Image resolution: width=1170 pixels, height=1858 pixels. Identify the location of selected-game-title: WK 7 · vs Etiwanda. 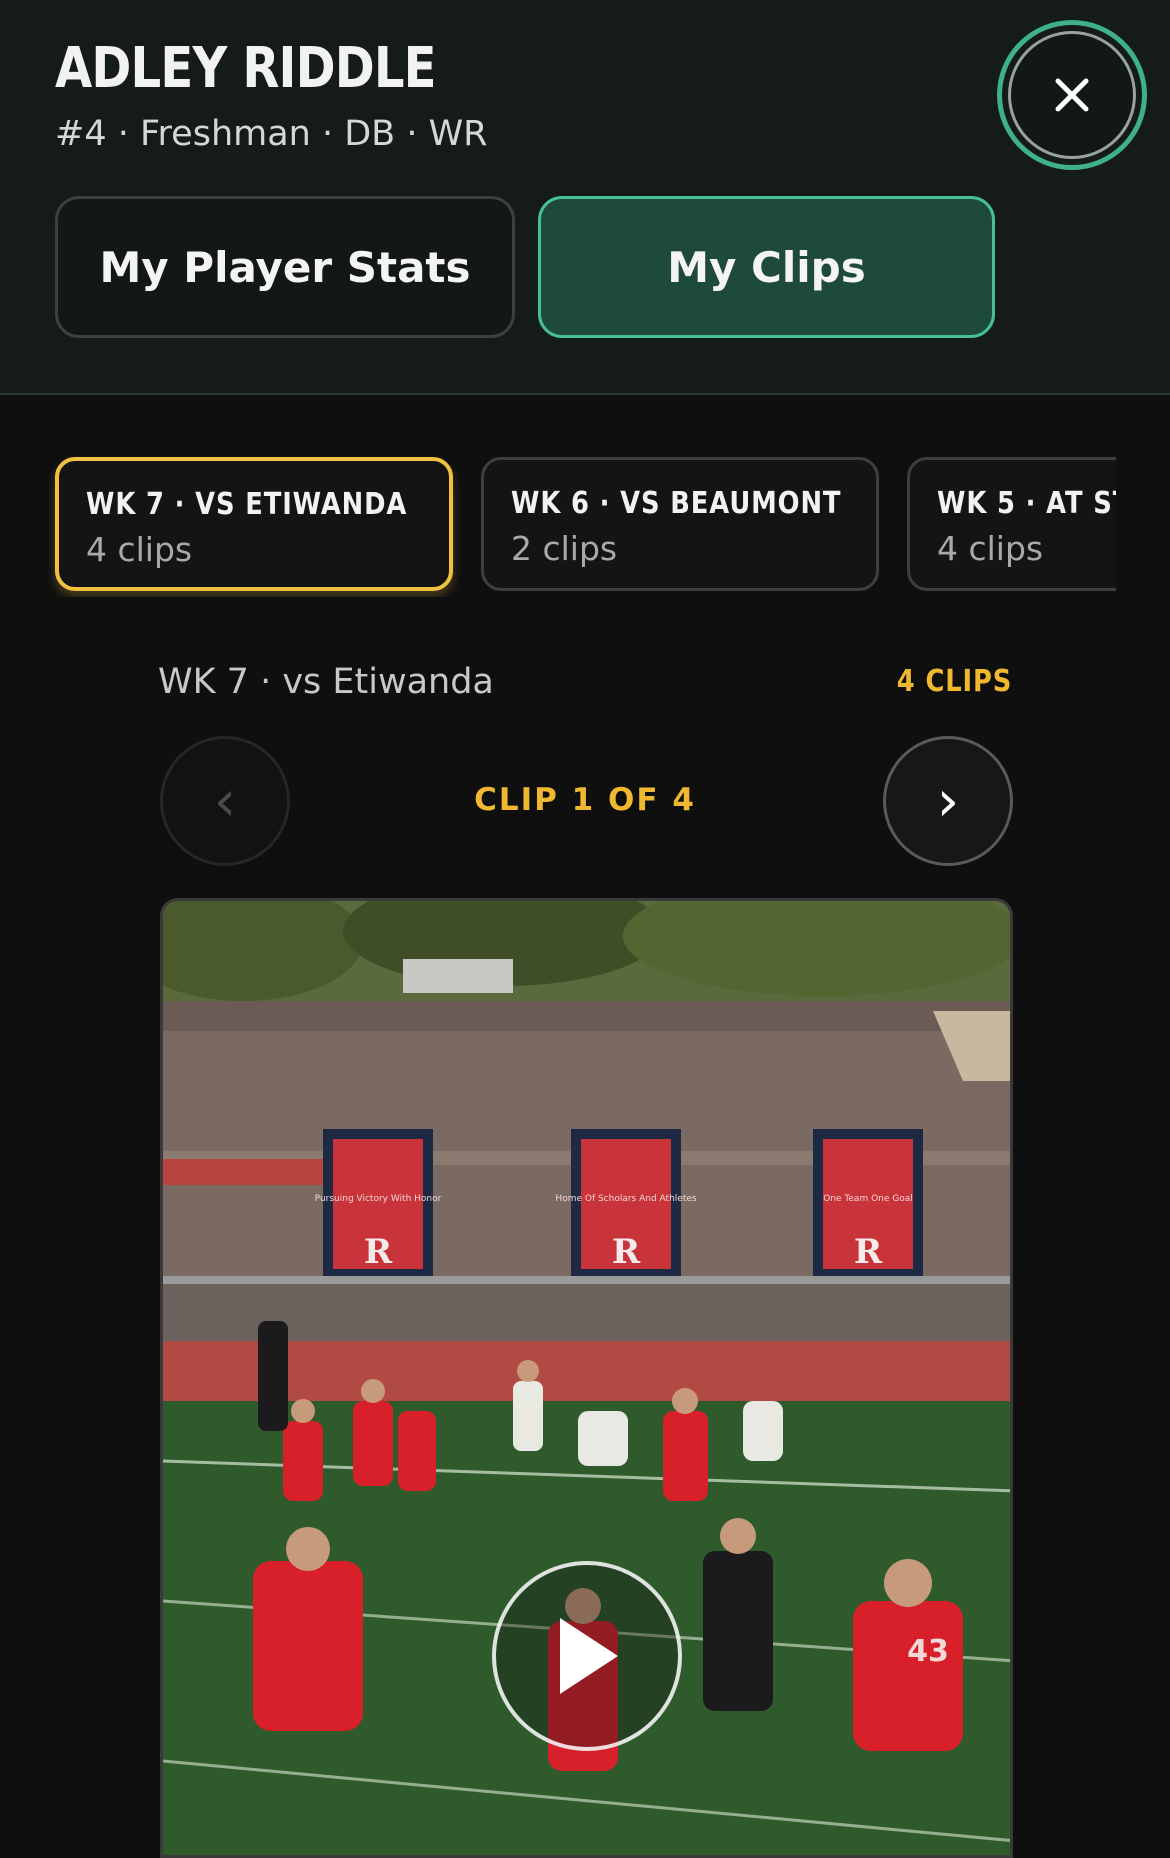
(326, 682).